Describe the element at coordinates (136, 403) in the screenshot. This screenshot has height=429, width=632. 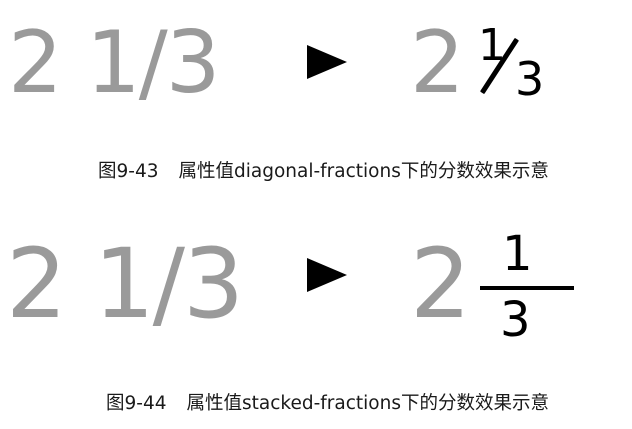
I see `caption-number: 图9-44` at that location.